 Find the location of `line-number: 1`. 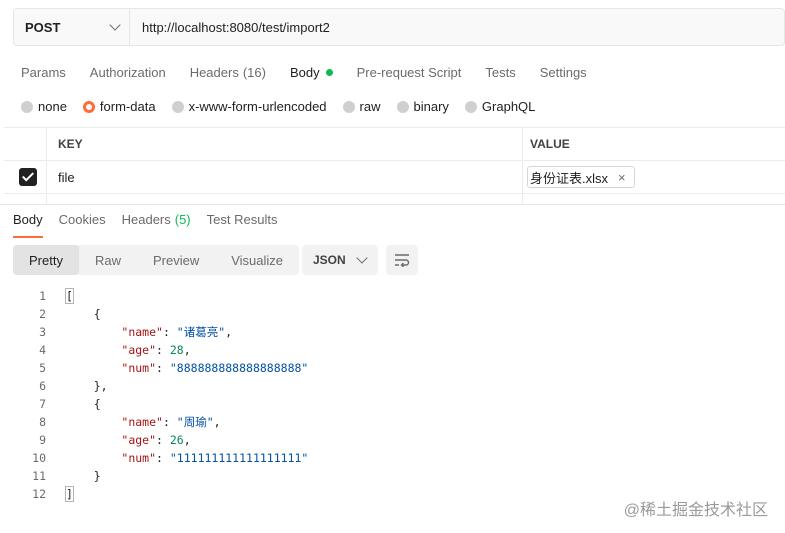

line-number: 1 is located at coordinates (42, 296).